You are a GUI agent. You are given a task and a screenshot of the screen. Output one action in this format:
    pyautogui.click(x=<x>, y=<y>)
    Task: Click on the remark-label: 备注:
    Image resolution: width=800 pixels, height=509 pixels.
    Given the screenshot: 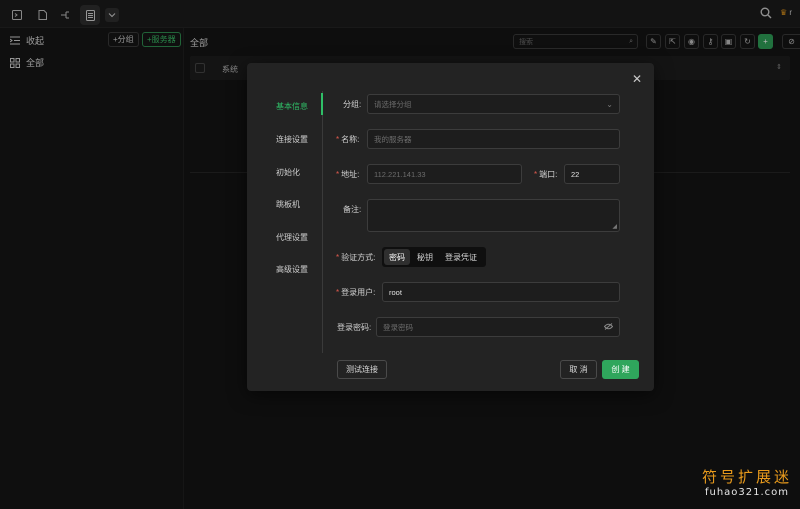 What is the action you would take?
    pyautogui.click(x=352, y=209)
    